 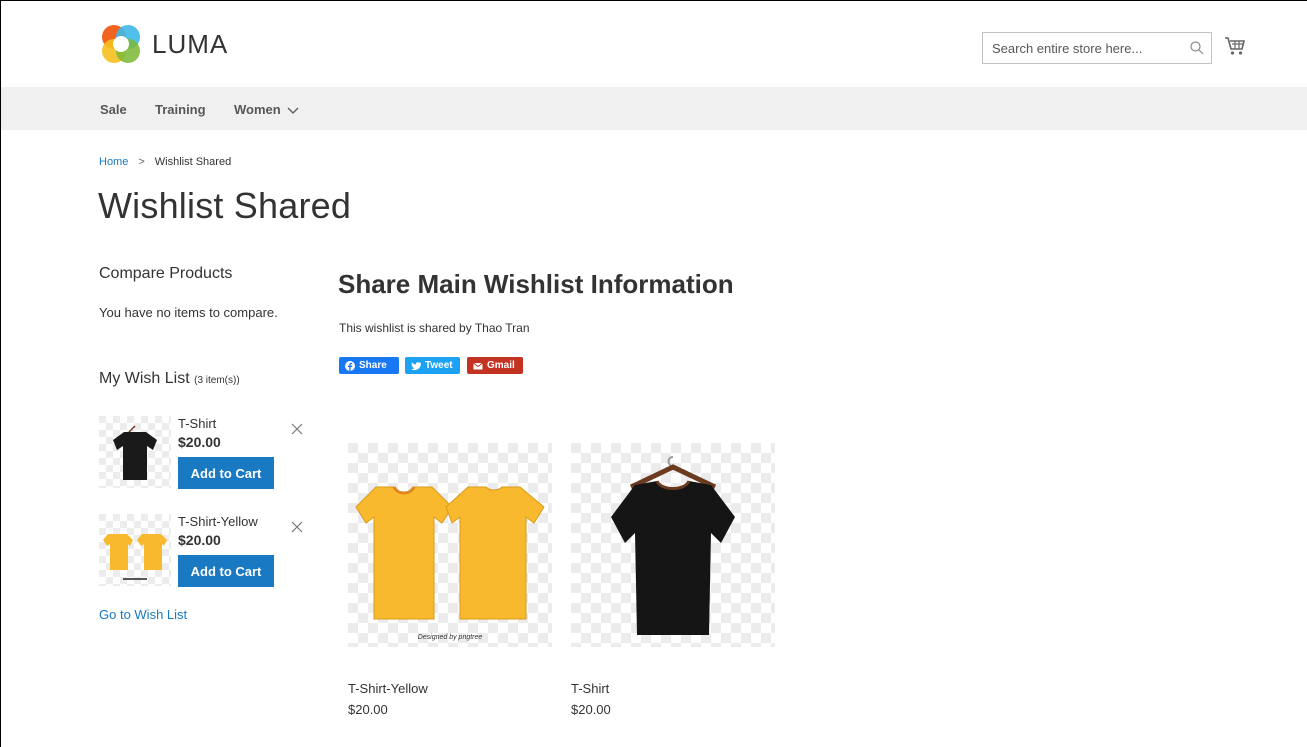 What do you see at coordinates (293, 110) in the screenshot?
I see `chevron-down-icon` at bounding box center [293, 110].